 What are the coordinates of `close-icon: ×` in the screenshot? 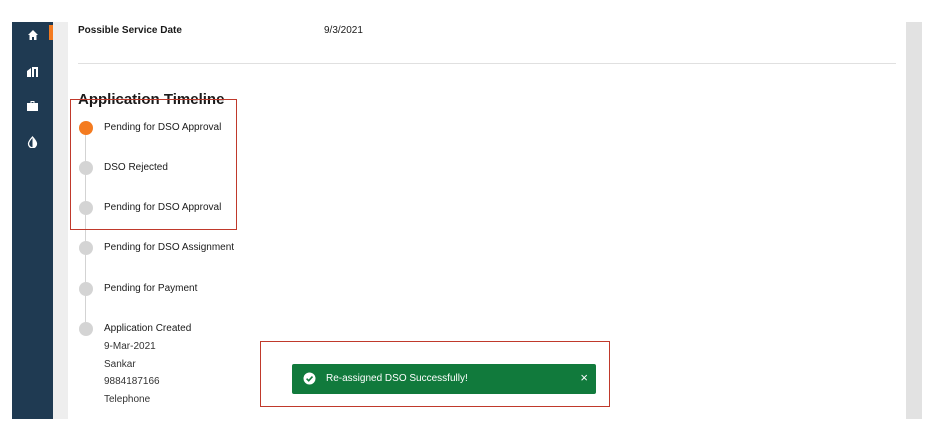 It's located at (584, 378).